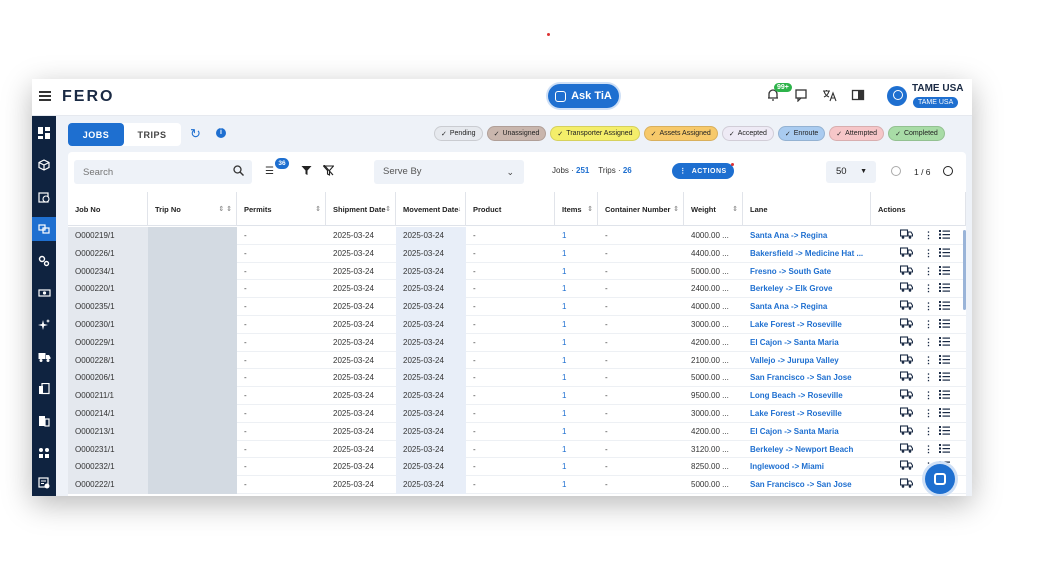 The image size is (1037, 562). What do you see at coordinates (829, 96) in the screenshot?
I see `translate-icon` at bounding box center [829, 96].